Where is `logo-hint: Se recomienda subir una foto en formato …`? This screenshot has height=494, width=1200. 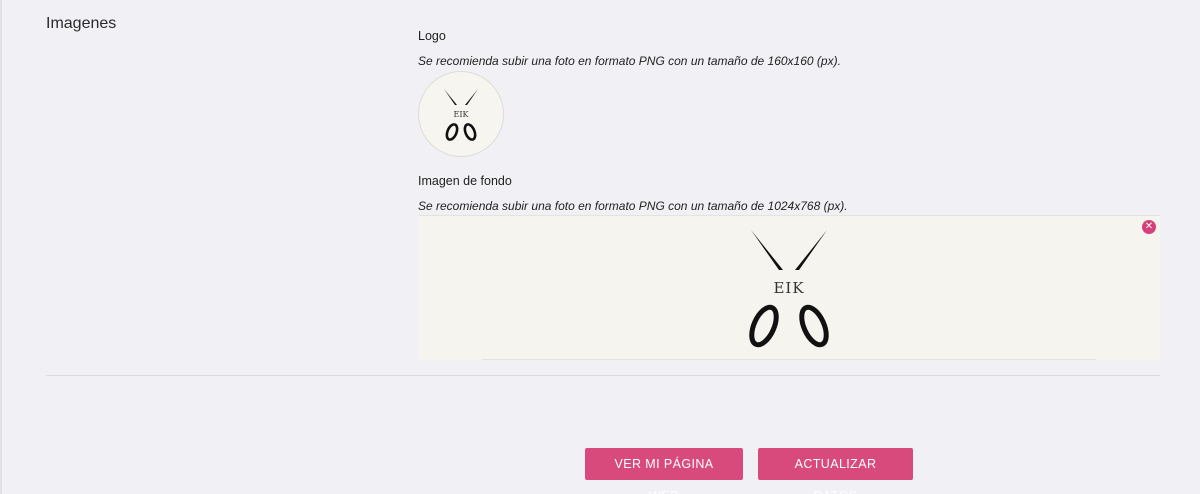 logo-hint: Se recomienda subir una foto en formato … is located at coordinates (629, 61).